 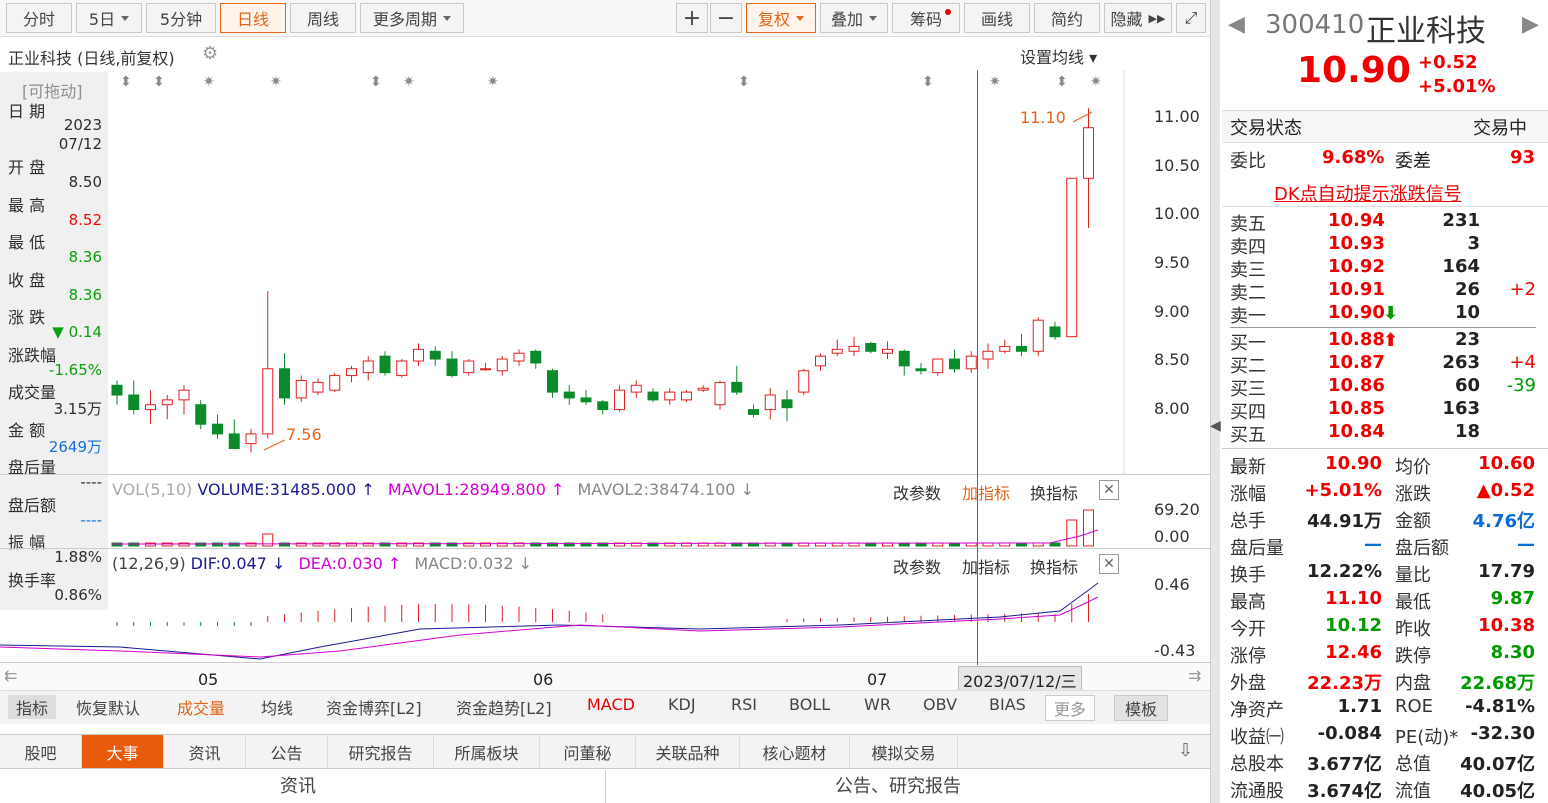 What do you see at coordinates (1530, 24) in the screenshot?
I see `next-stock-icon: ▶` at bounding box center [1530, 24].